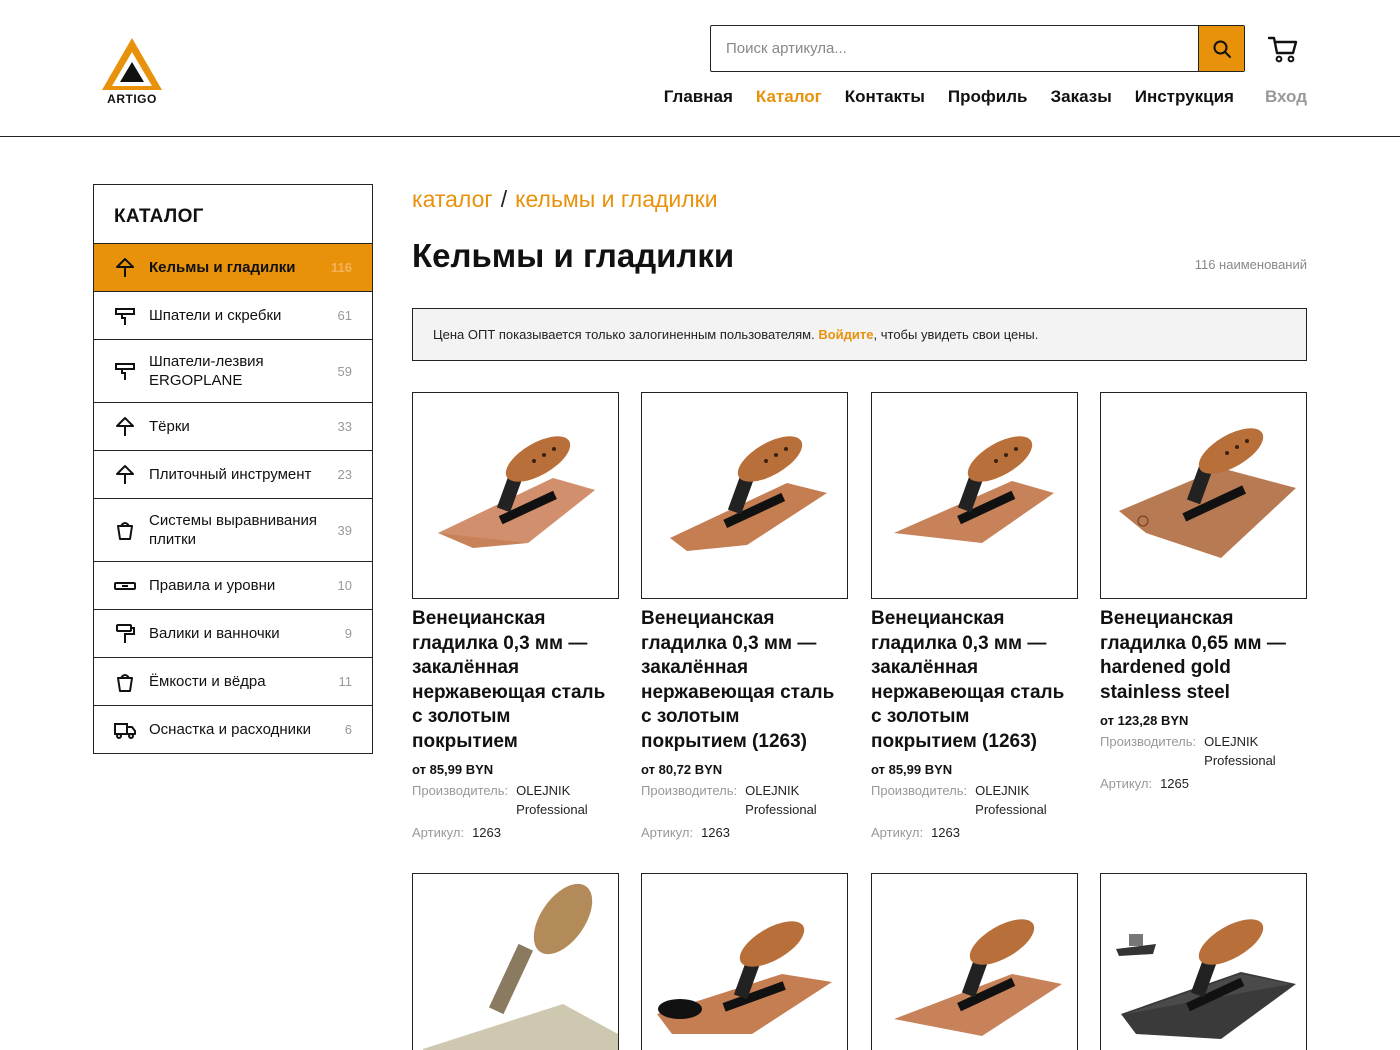 This screenshot has height=1050, width=1400. What do you see at coordinates (206, 371) in the screenshot?
I see `sidebar-item-label: Шпатели-лезвия ERGOPLANE` at bounding box center [206, 371].